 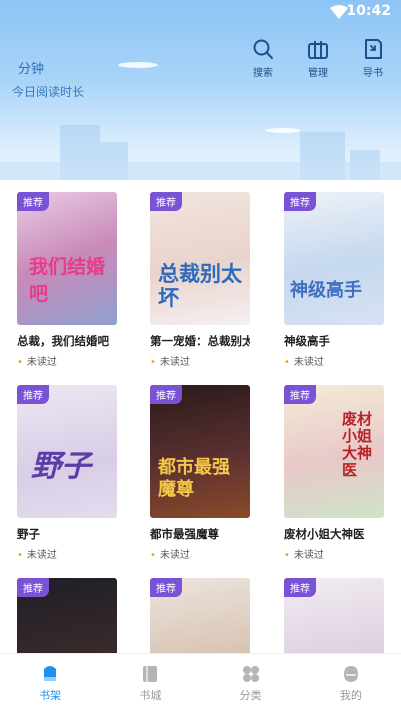 I want to click on tab-profile-label: 我的, so click(x=350, y=695).